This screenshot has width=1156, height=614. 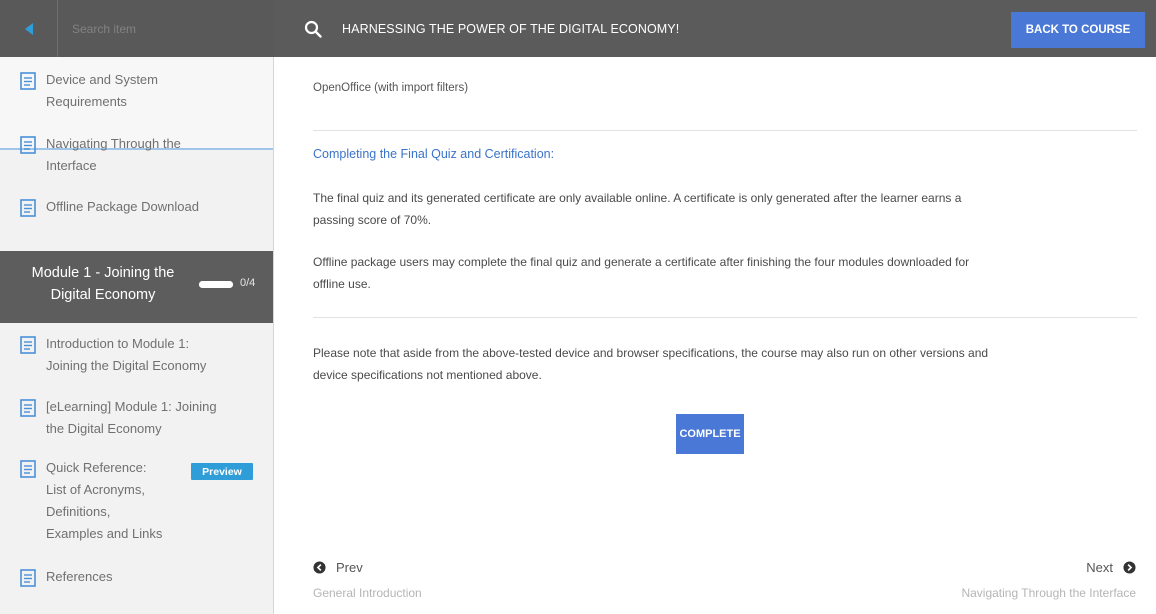 What do you see at coordinates (1078, 30) in the screenshot?
I see `back-to-course-button: BACK TO COURSE` at bounding box center [1078, 30].